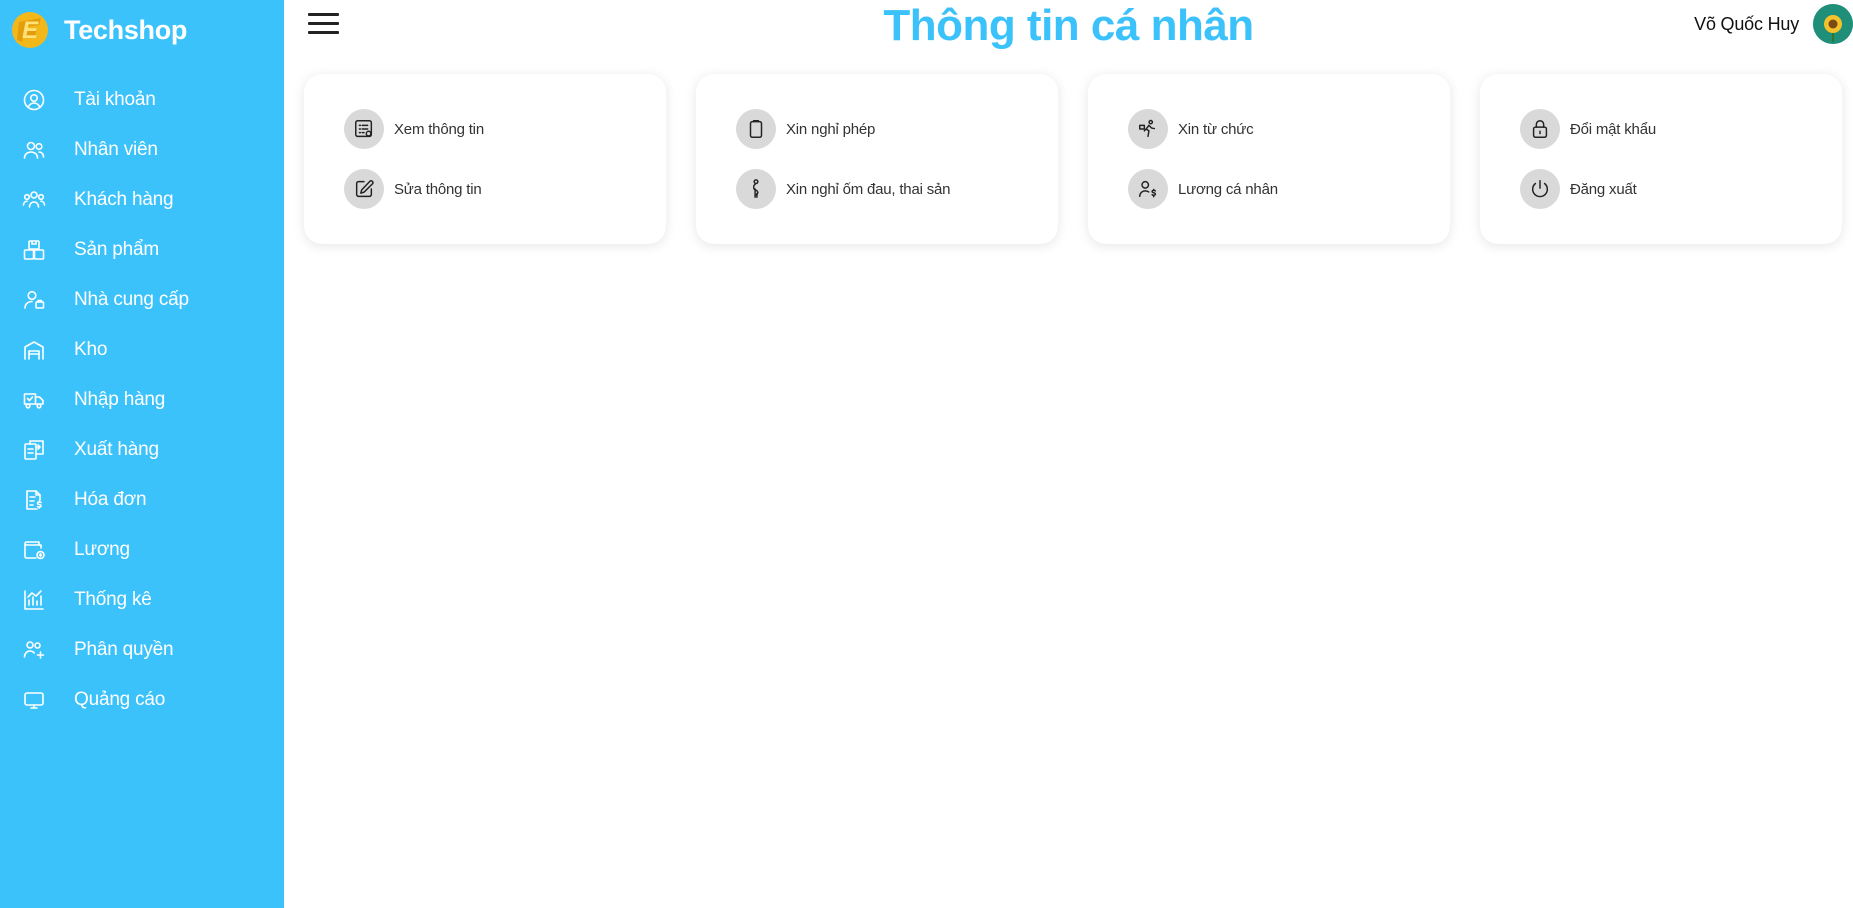 The width and height of the screenshot is (1853, 908). Describe the element at coordinates (34, 600) in the screenshot. I see `chart-icon` at that location.